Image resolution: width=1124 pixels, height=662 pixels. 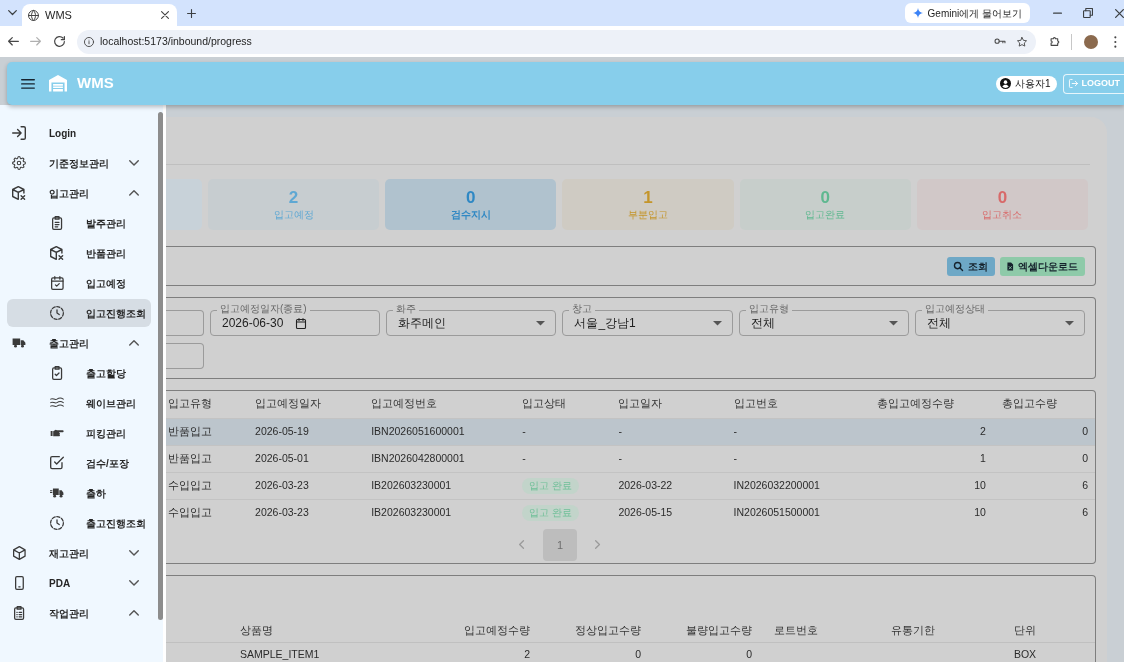 I want to click on table-cell: 2026-05-15, so click(x=666, y=512).